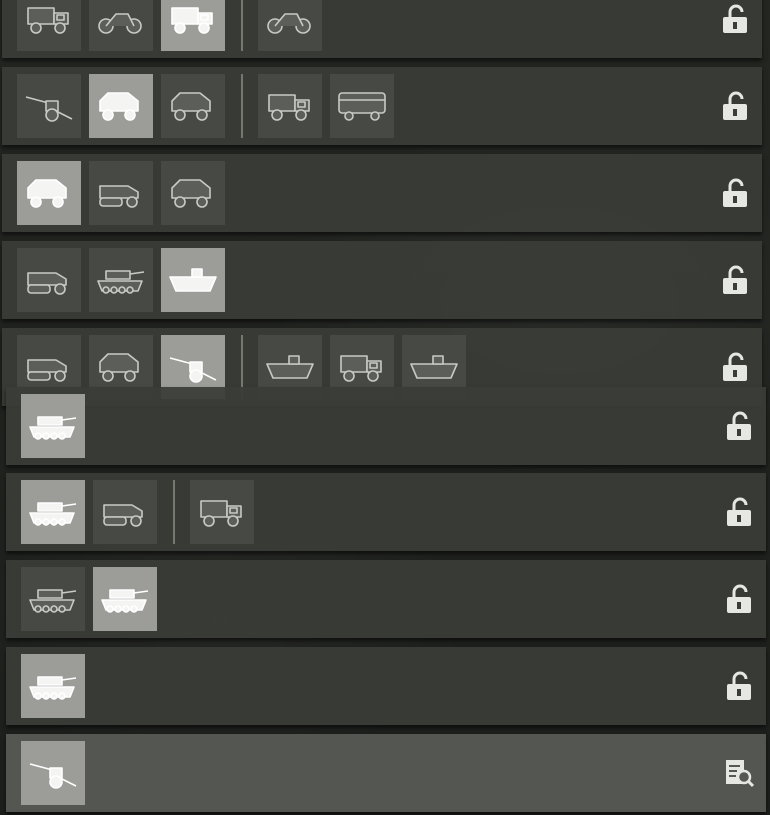  I want to click on antitank-gun-icon, so click(193, 370).